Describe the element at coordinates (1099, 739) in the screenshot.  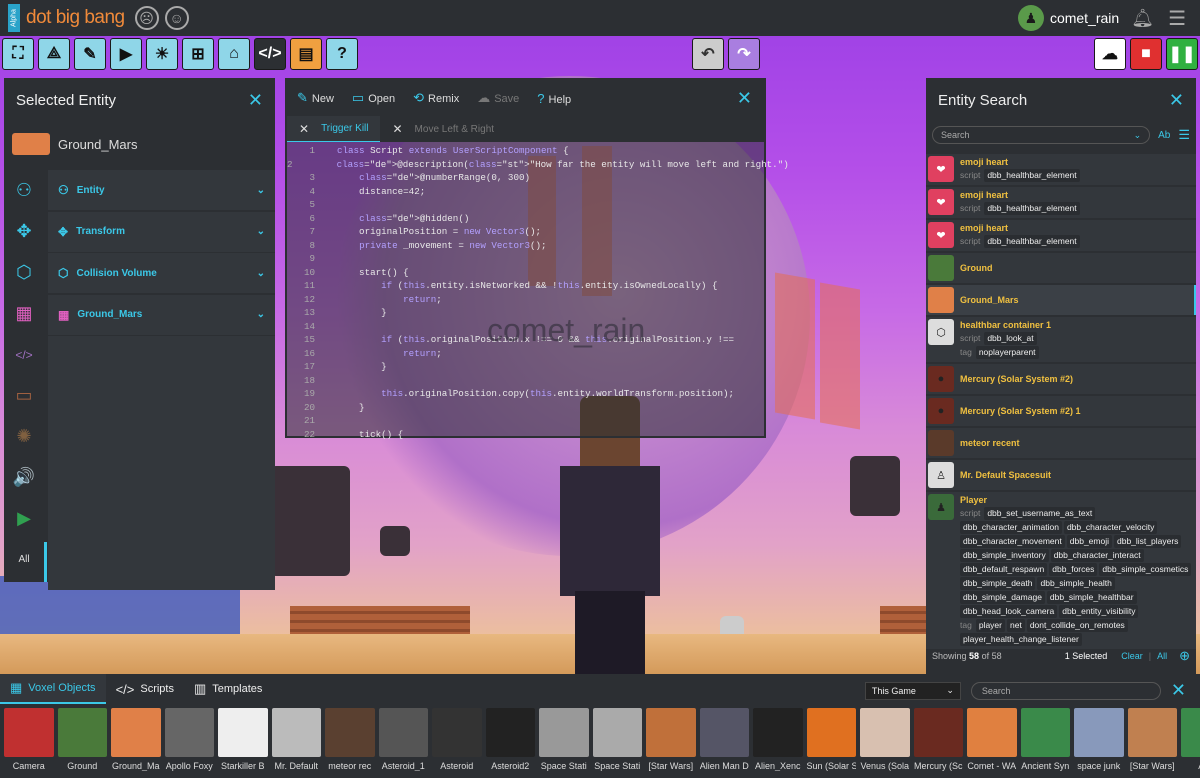
I see `asset-item: space junk` at that location.